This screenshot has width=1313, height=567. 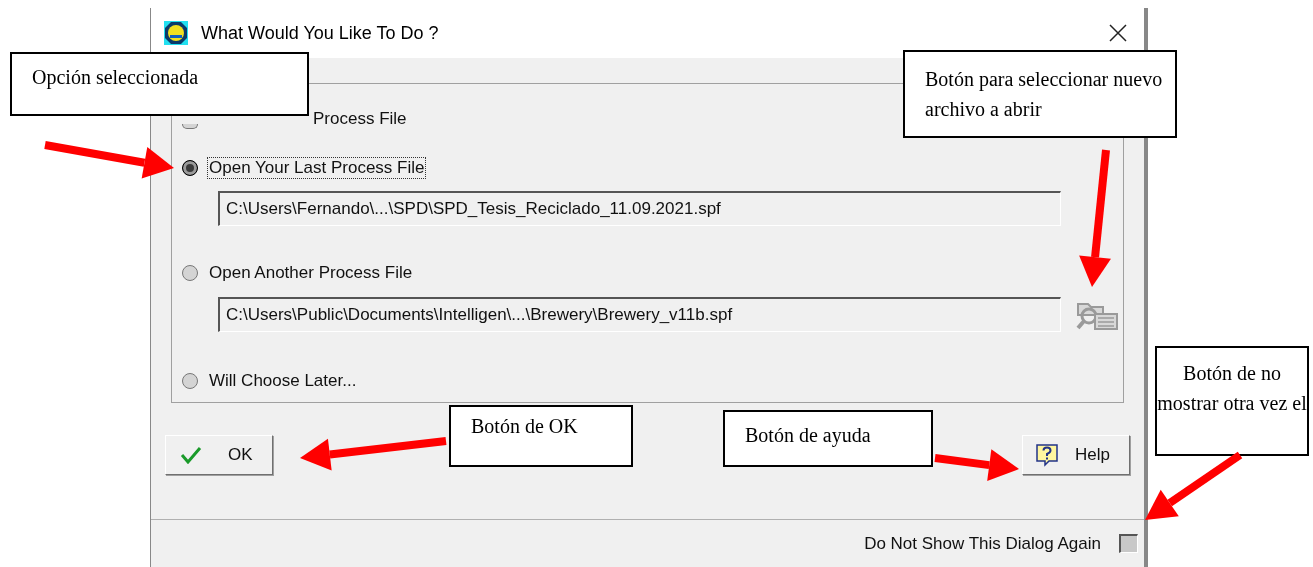 I want to click on file-path-field: C:\Users\Fernando\...\SPD\SPD_Tesis_Reciclado_11.09.2021.spf, so click(x=639, y=208).